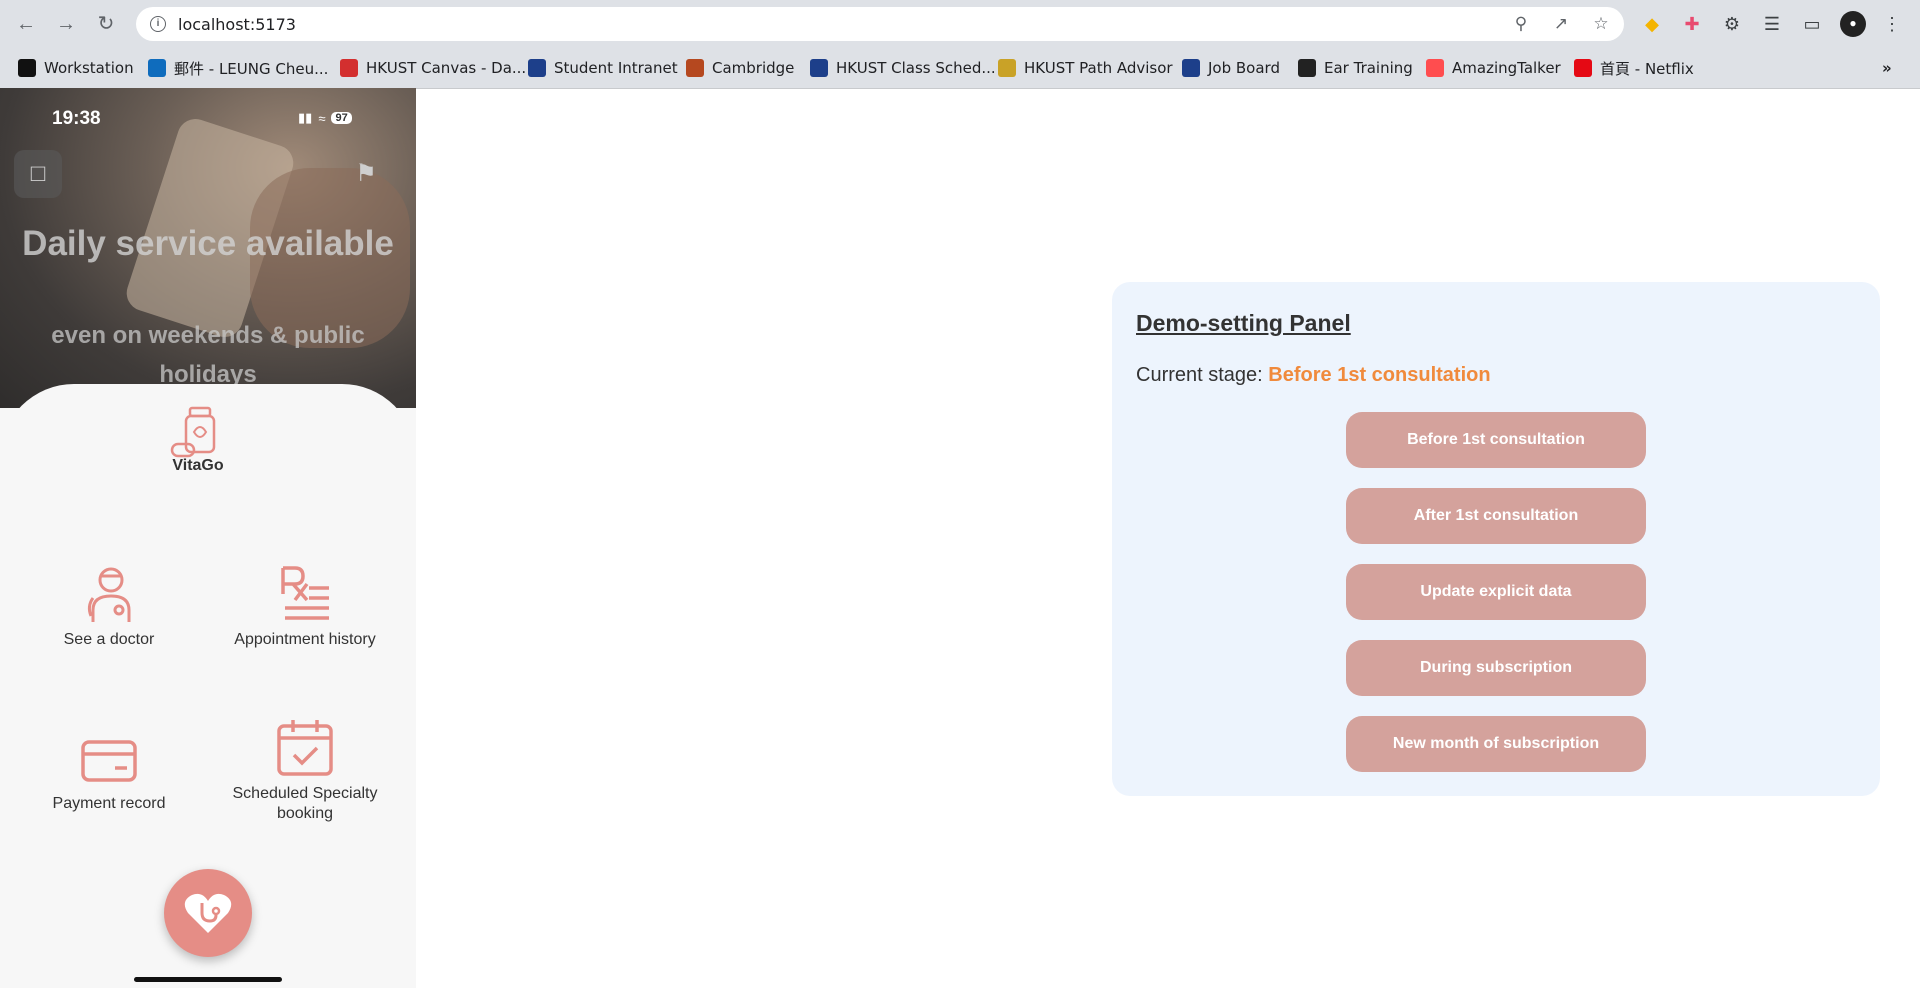 The height and width of the screenshot is (988, 1920). I want to click on chat-icon: □, so click(38, 174).